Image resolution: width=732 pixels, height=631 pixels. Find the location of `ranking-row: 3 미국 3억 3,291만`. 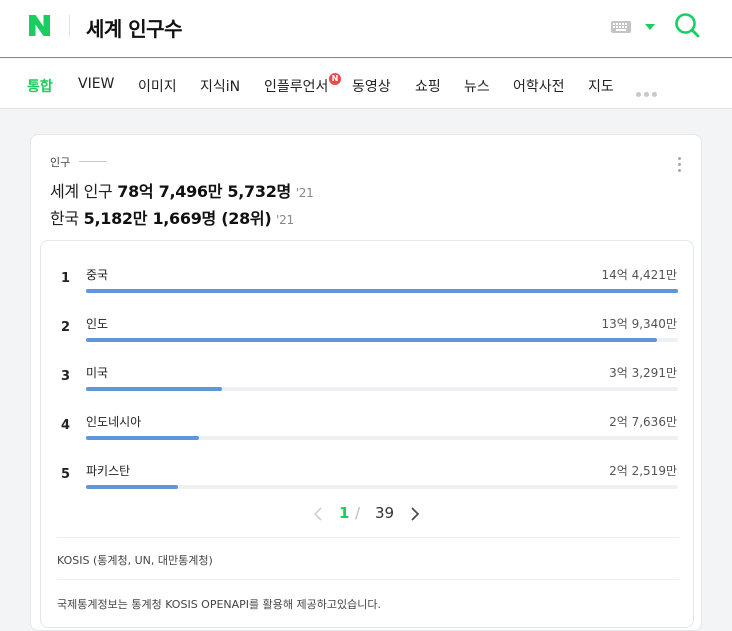

ranking-row: 3 미국 3억 3,291만 is located at coordinates (367, 375).